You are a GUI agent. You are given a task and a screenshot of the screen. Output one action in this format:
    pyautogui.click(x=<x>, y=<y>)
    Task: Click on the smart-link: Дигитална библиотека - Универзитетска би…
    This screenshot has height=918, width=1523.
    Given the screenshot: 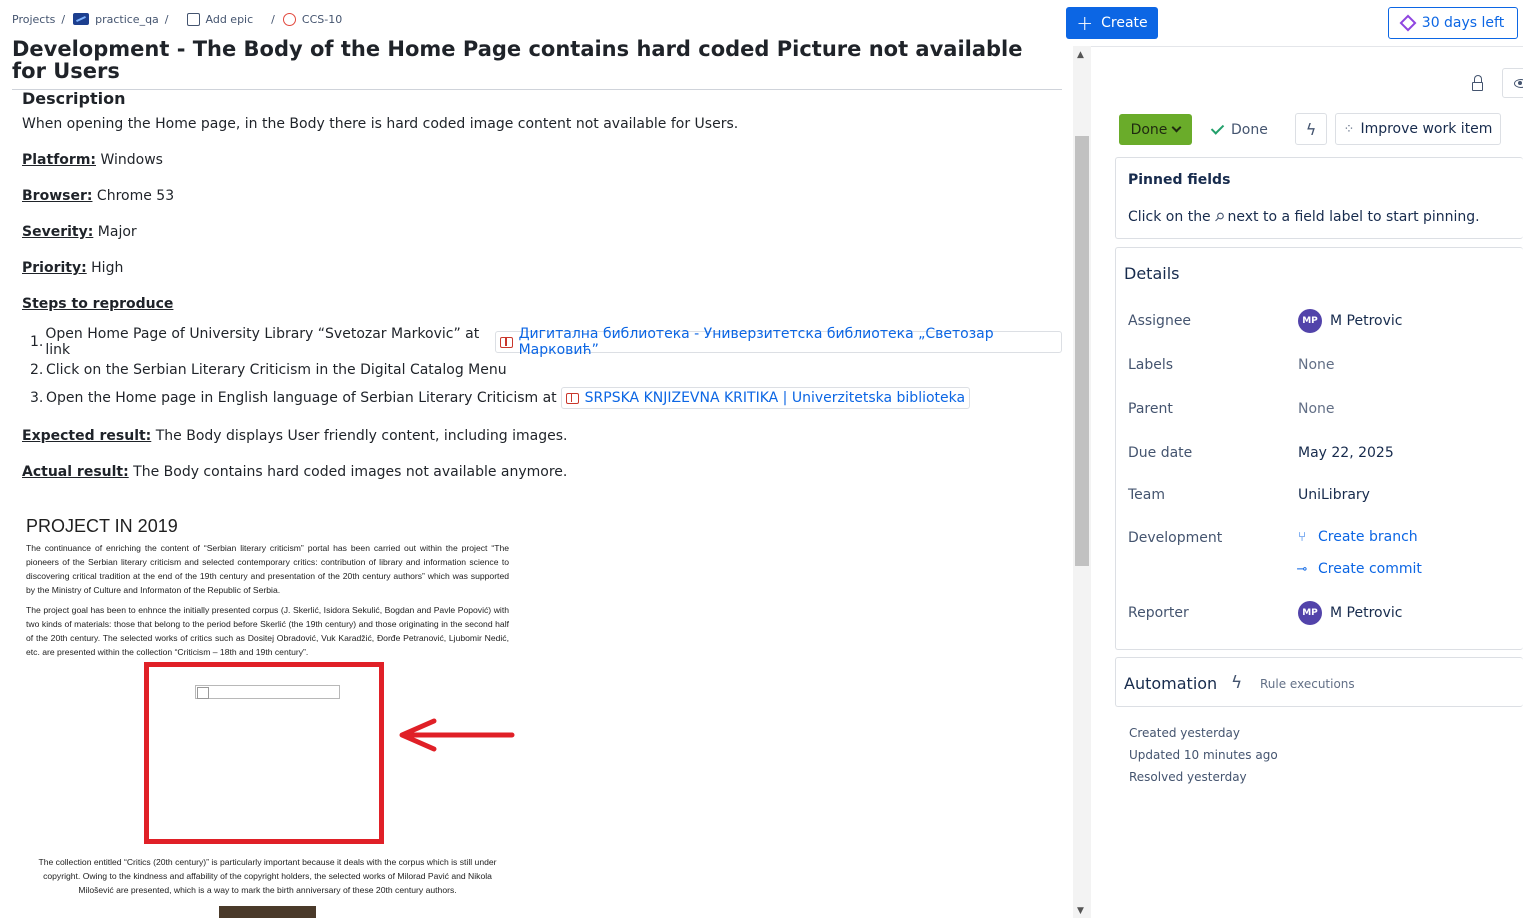 What is the action you would take?
    pyautogui.click(x=778, y=342)
    